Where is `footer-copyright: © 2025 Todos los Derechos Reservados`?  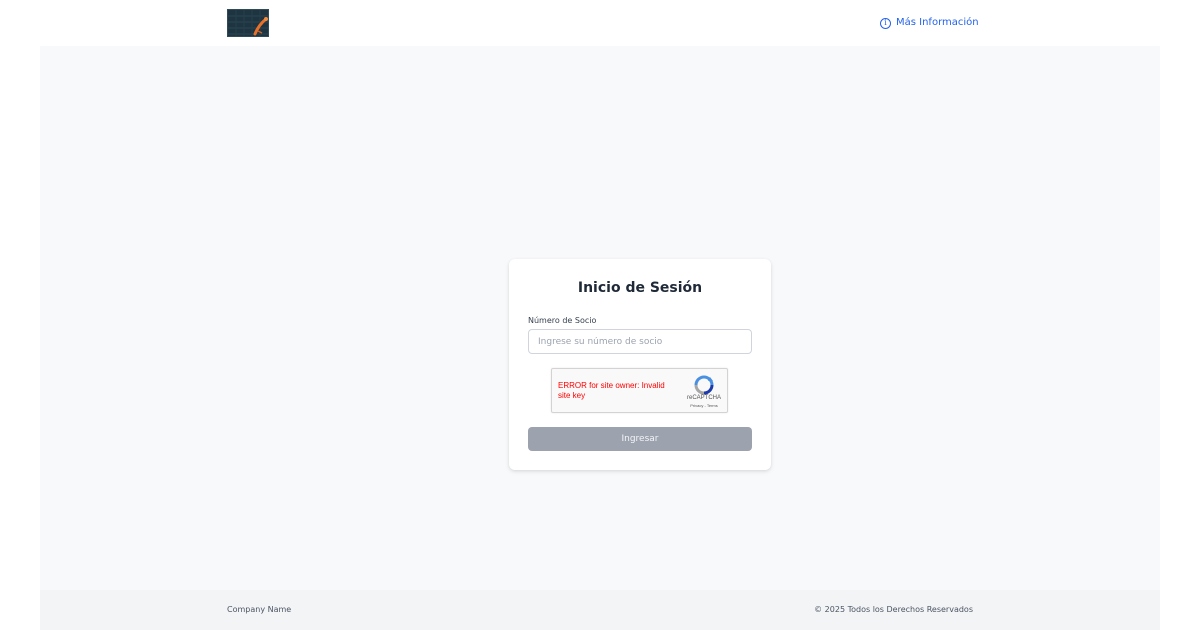
footer-copyright: © 2025 Todos los Derechos Reservados is located at coordinates (893, 609).